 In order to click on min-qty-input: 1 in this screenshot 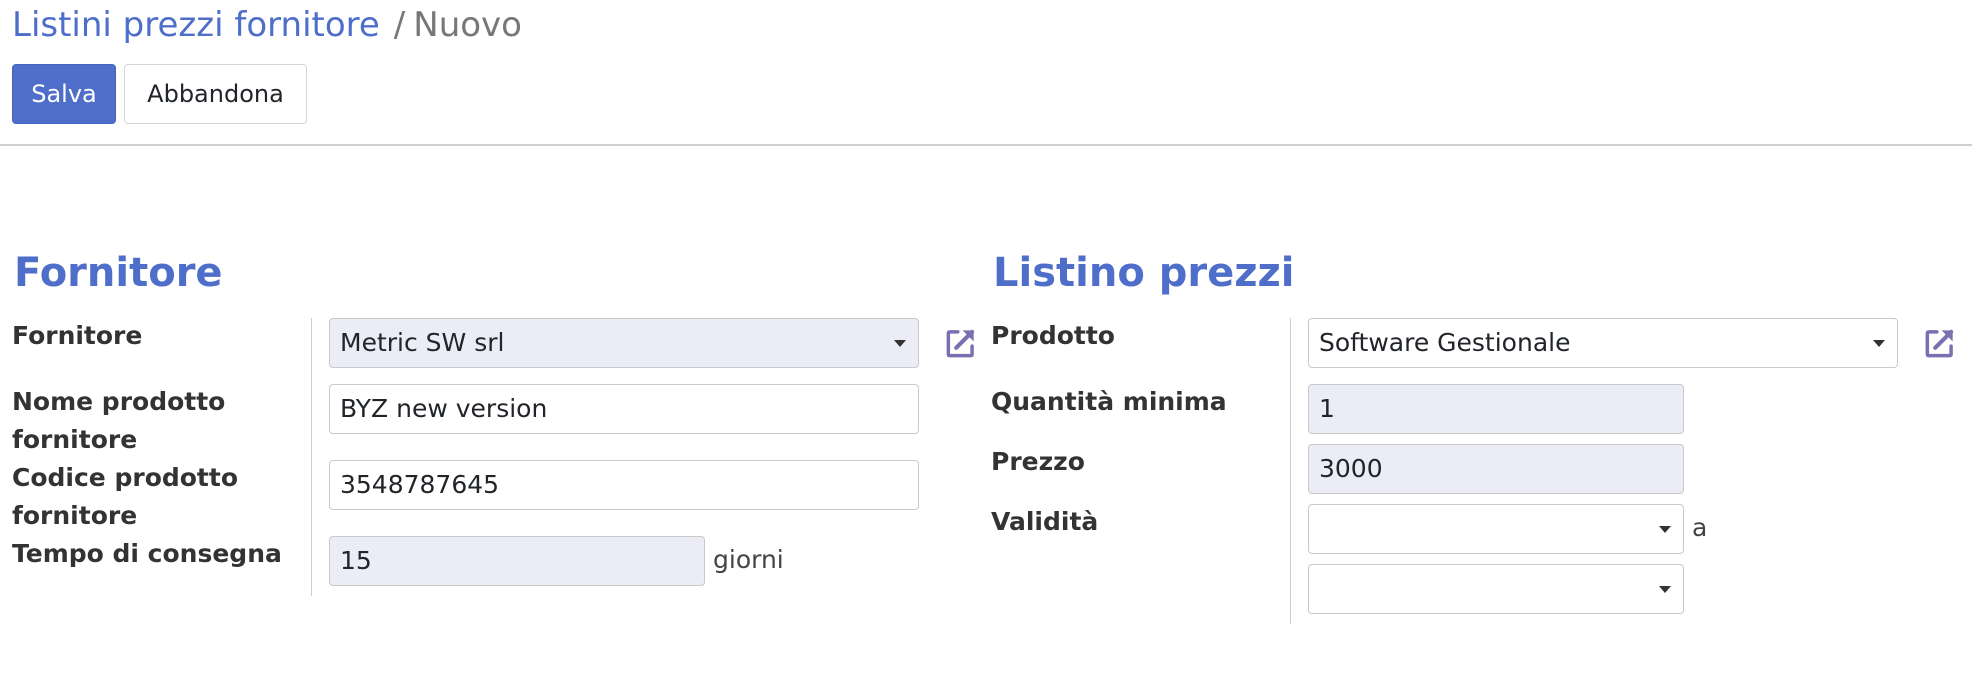, I will do `click(1496, 409)`.